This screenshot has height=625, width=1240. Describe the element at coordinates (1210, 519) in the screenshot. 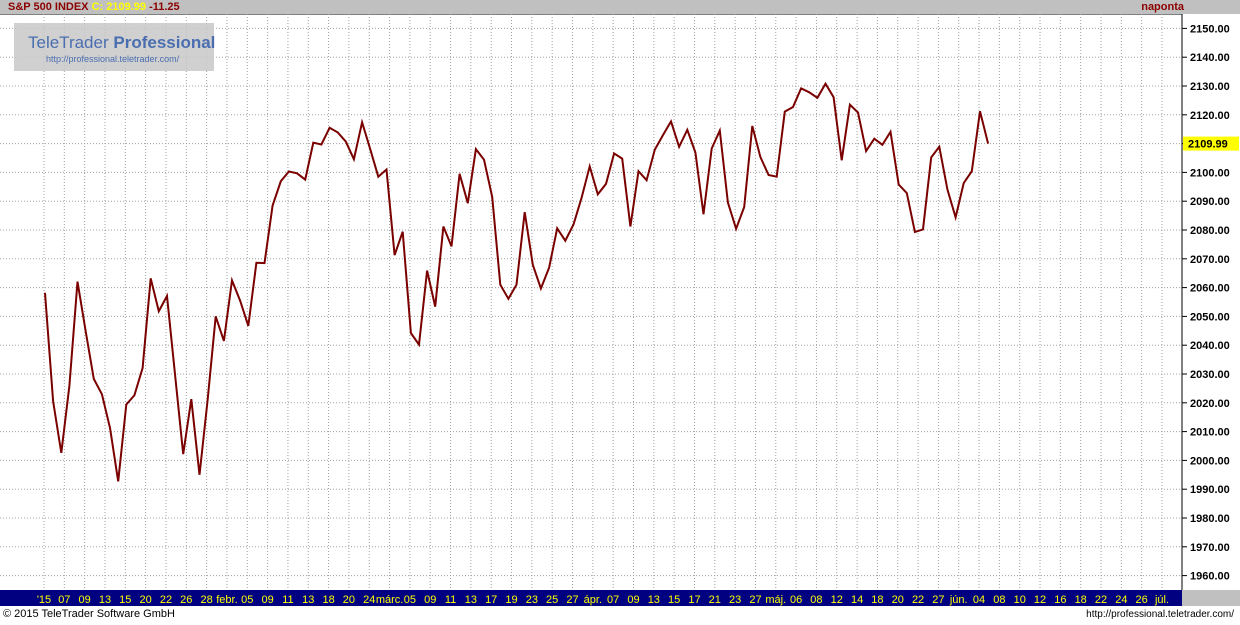

I see `y-tick-label: 1980.00` at that location.